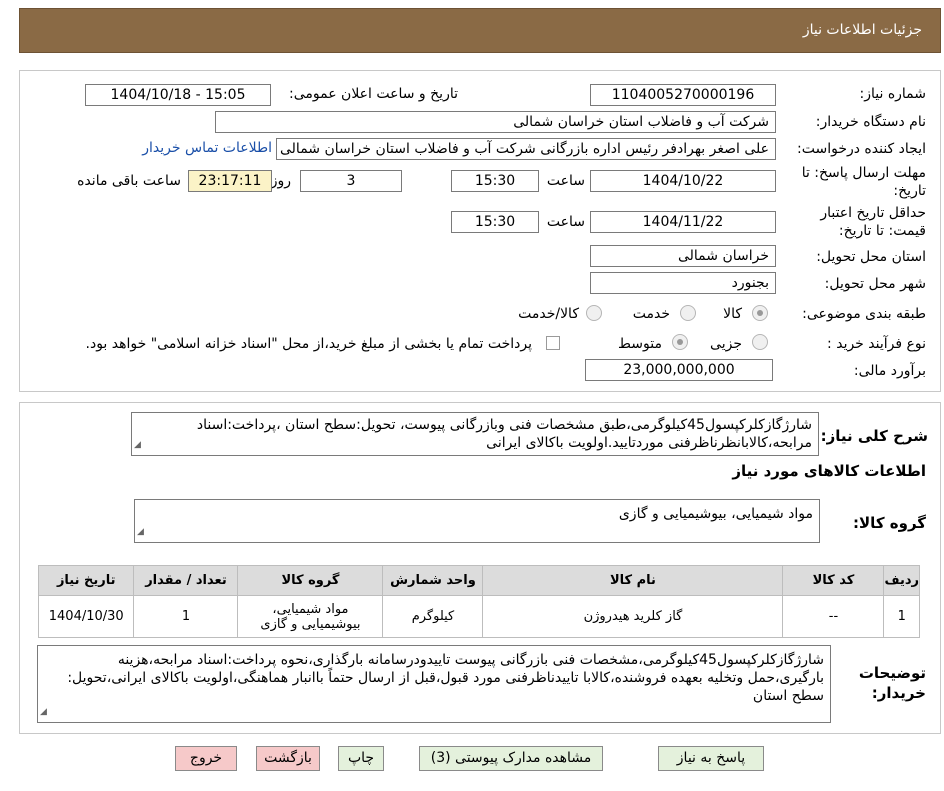 The image size is (944, 791). Describe the element at coordinates (683, 222) in the screenshot. I see `validity-date-field: 1404/11/22` at that location.